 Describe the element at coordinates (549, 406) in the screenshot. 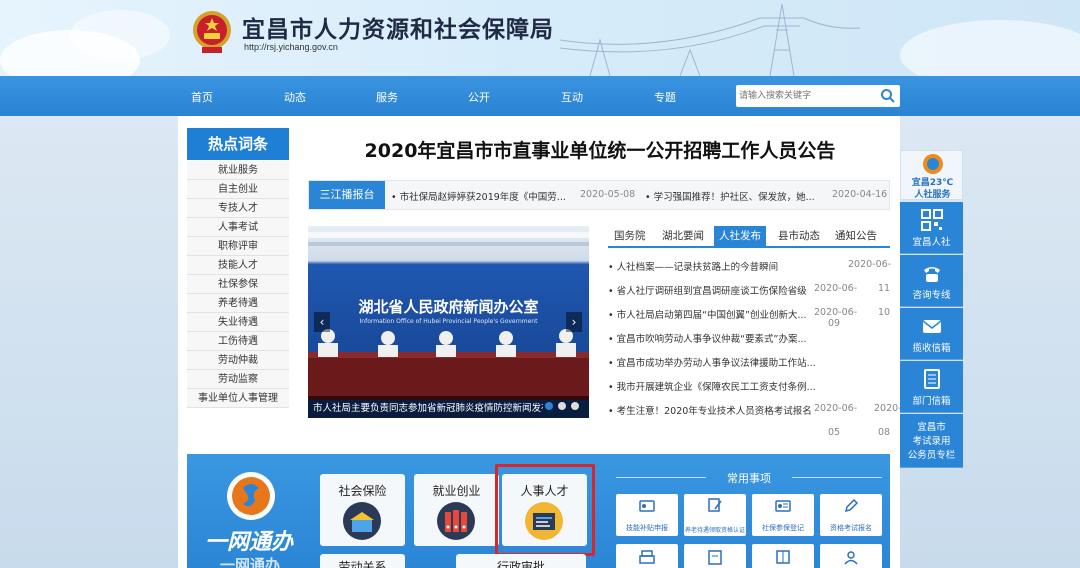

I see `slide-dot-active` at that location.